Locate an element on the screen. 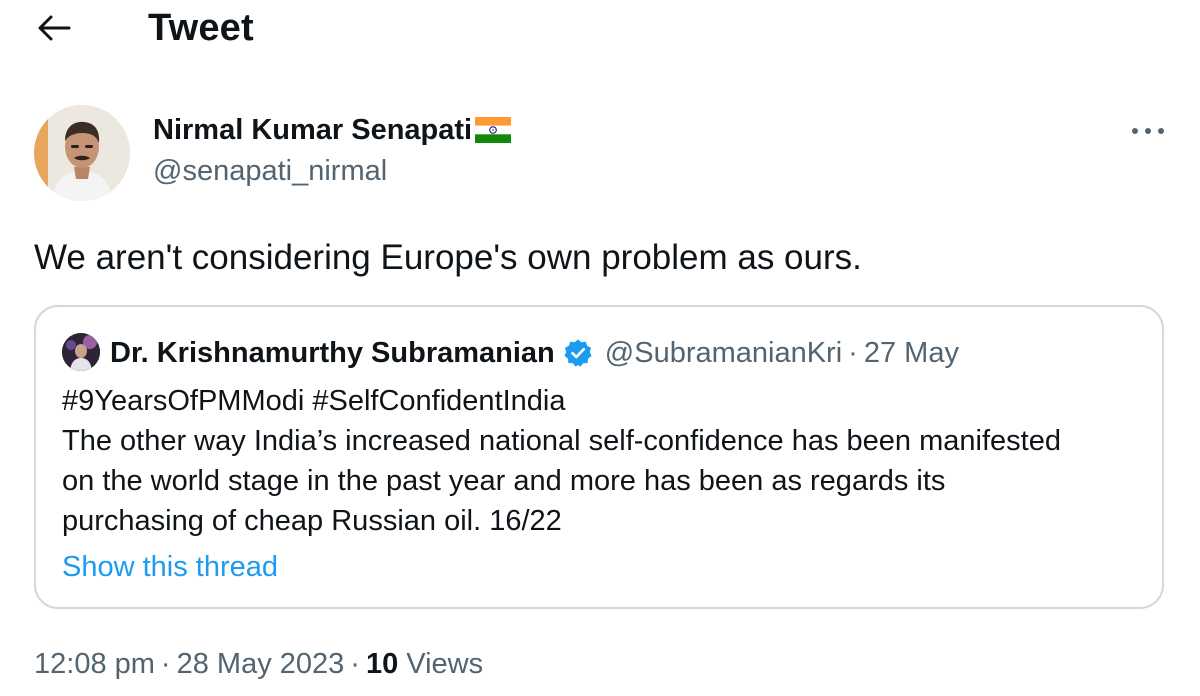 Image resolution: width=1200 pixels, height=696 pixels. more-options-button is located at coordinates (1148, 131).